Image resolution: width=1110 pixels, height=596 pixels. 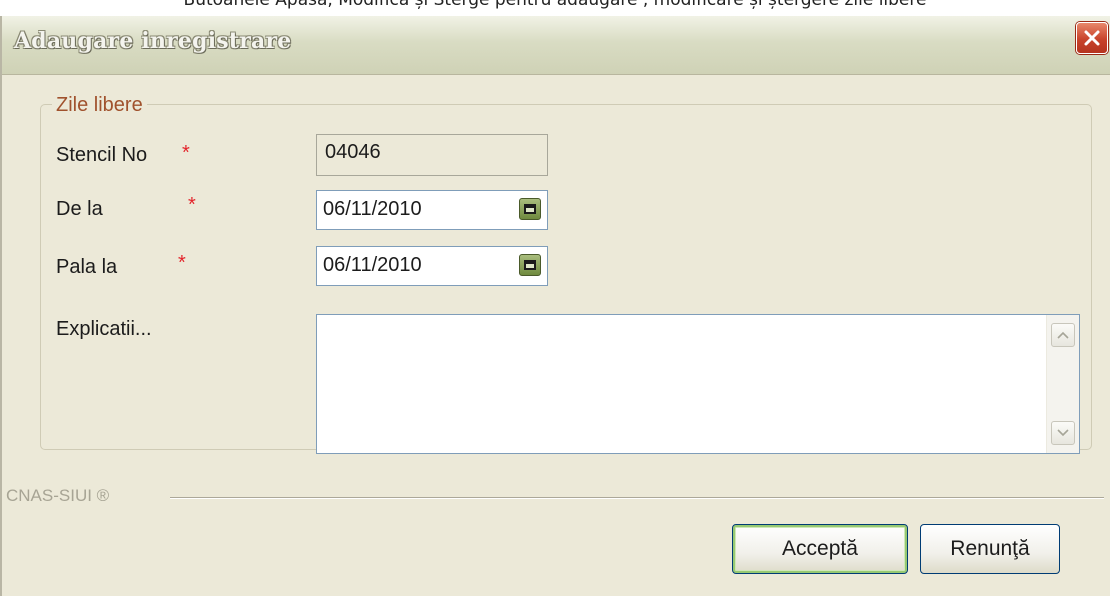 I want to click on to-date-required-mark: *, so click(x=182, y=263).